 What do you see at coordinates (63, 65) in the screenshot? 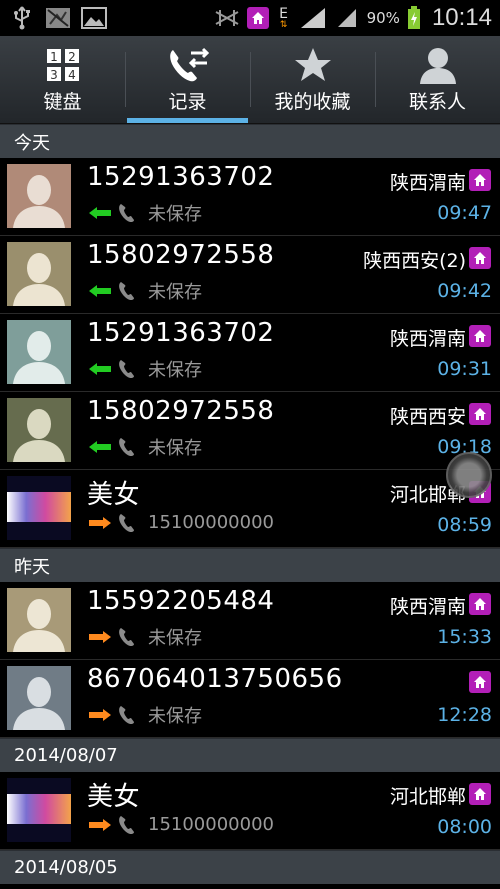
I see `dialpad-icon: 1 2 3 4` at bounding box center [63, 65].